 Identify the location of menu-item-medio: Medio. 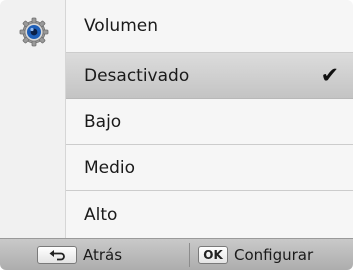
(209, 168).